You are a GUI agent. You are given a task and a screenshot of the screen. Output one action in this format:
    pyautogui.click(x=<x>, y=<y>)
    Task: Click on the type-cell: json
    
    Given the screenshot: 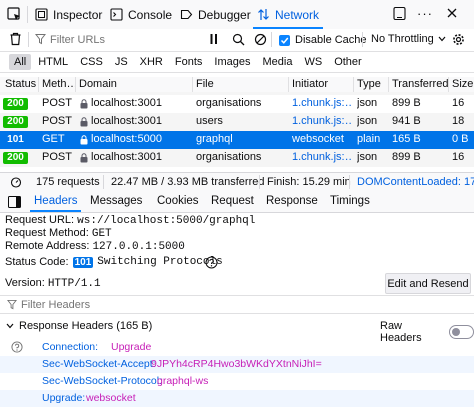 What is the action you would take?
    pyautogui.click(x=367, y=121)
    